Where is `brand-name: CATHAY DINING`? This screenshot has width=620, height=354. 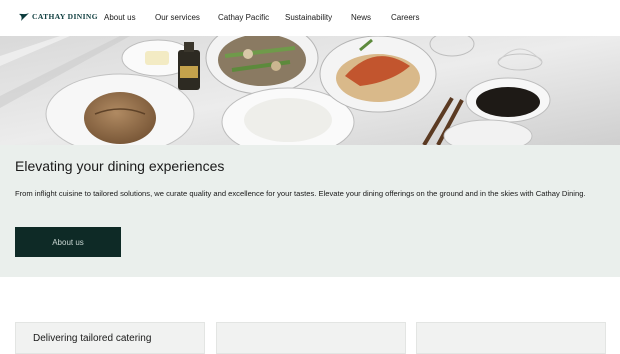 brand-name: CATHAY DINING is located at coordinates (65, 16).